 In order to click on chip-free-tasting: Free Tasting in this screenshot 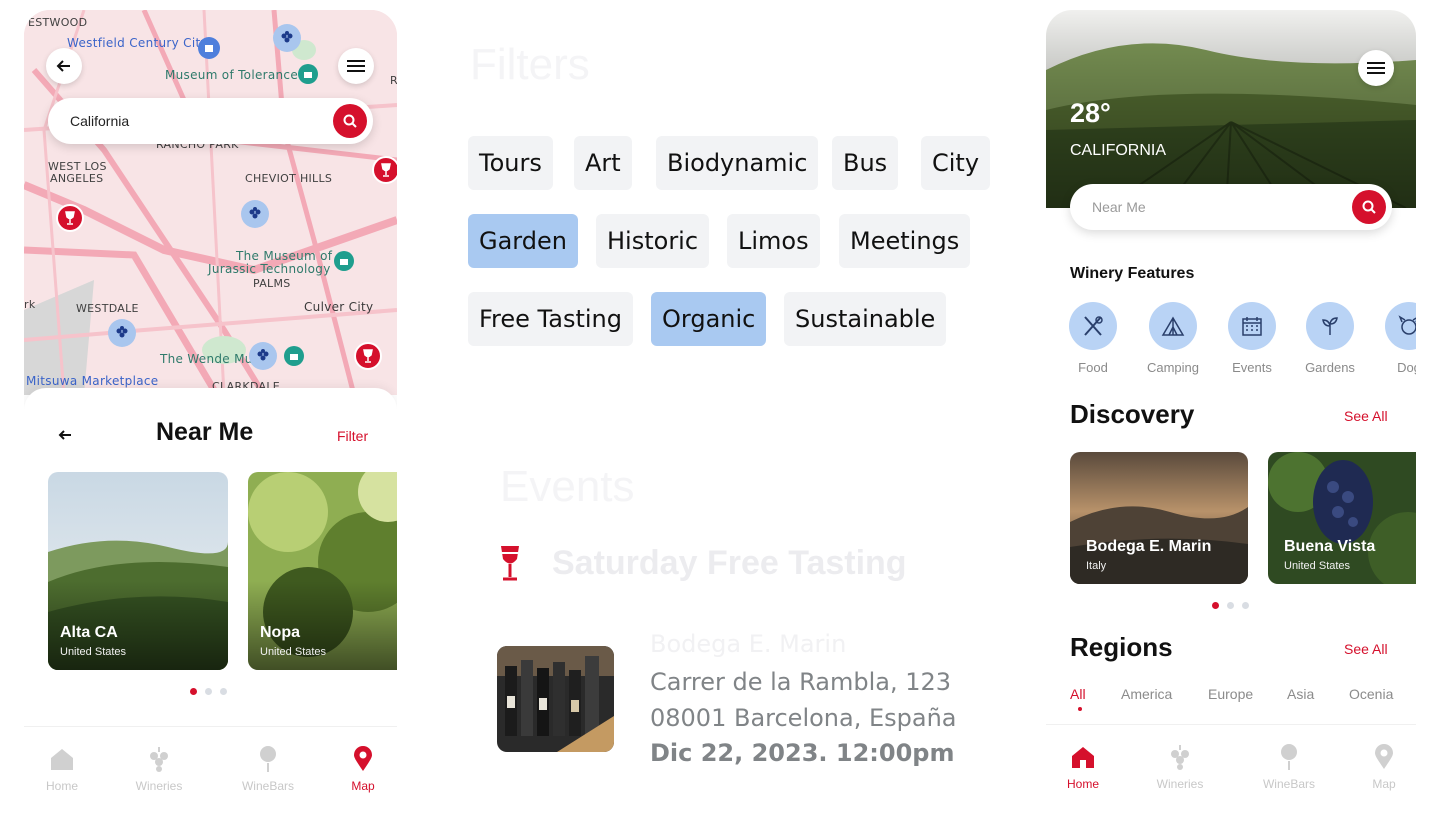, I will do `click(550, 319)`.